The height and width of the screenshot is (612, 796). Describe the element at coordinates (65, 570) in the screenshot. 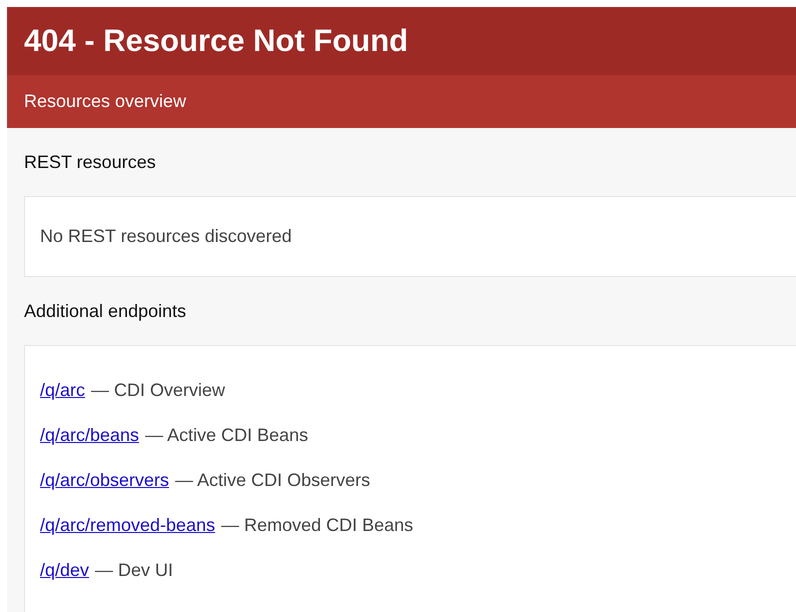

I see `endpoint-link: /q/dev` at that location.